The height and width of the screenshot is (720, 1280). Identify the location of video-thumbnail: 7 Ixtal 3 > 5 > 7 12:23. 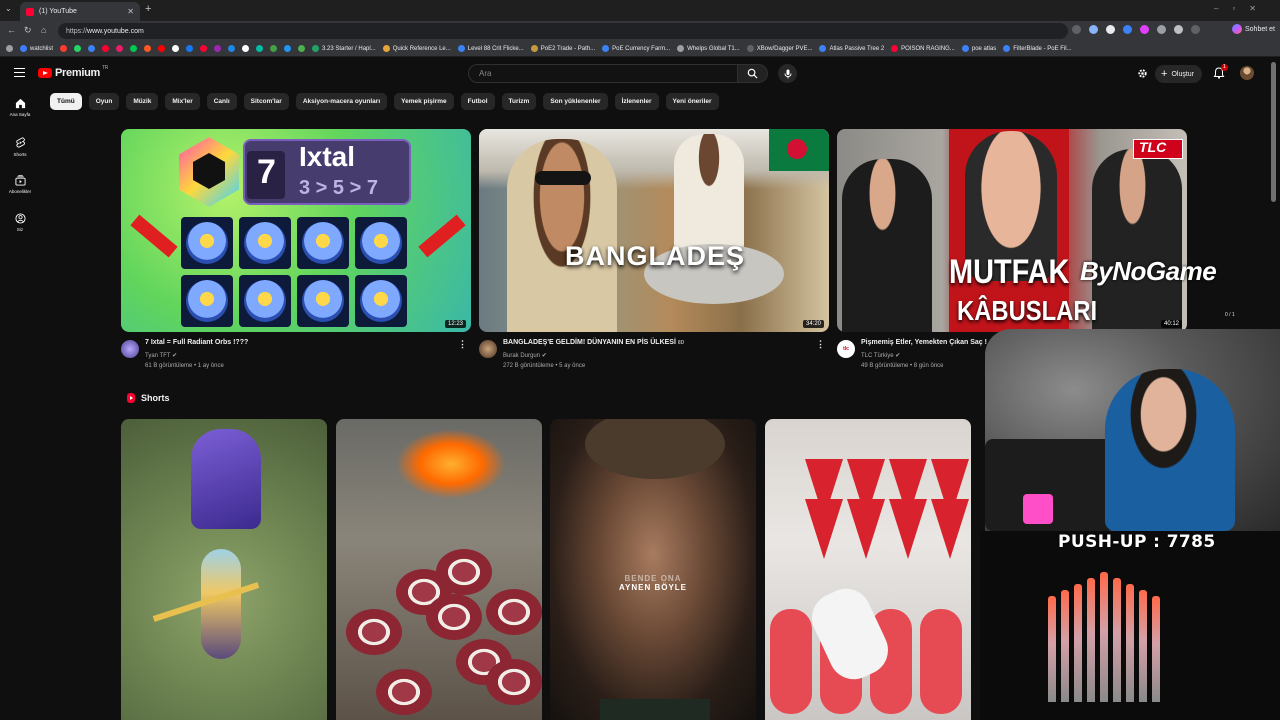
(296, 230).